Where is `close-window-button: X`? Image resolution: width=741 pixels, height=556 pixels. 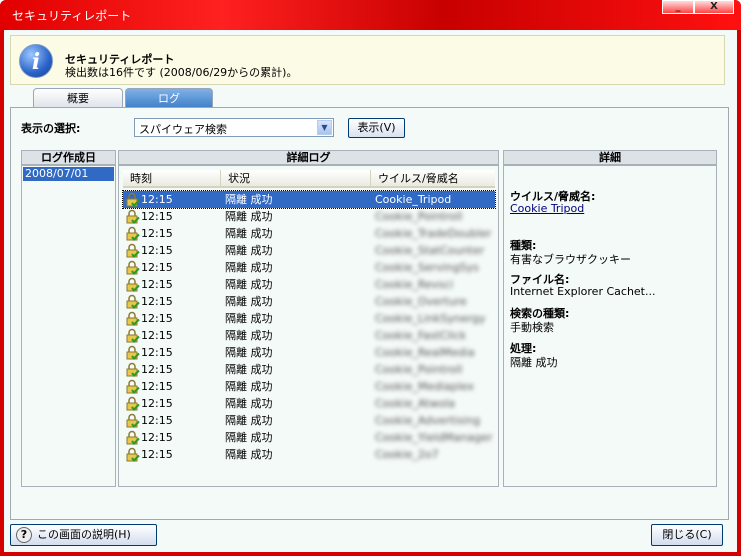
close-window-button: X is located at coordinates (714, 7).